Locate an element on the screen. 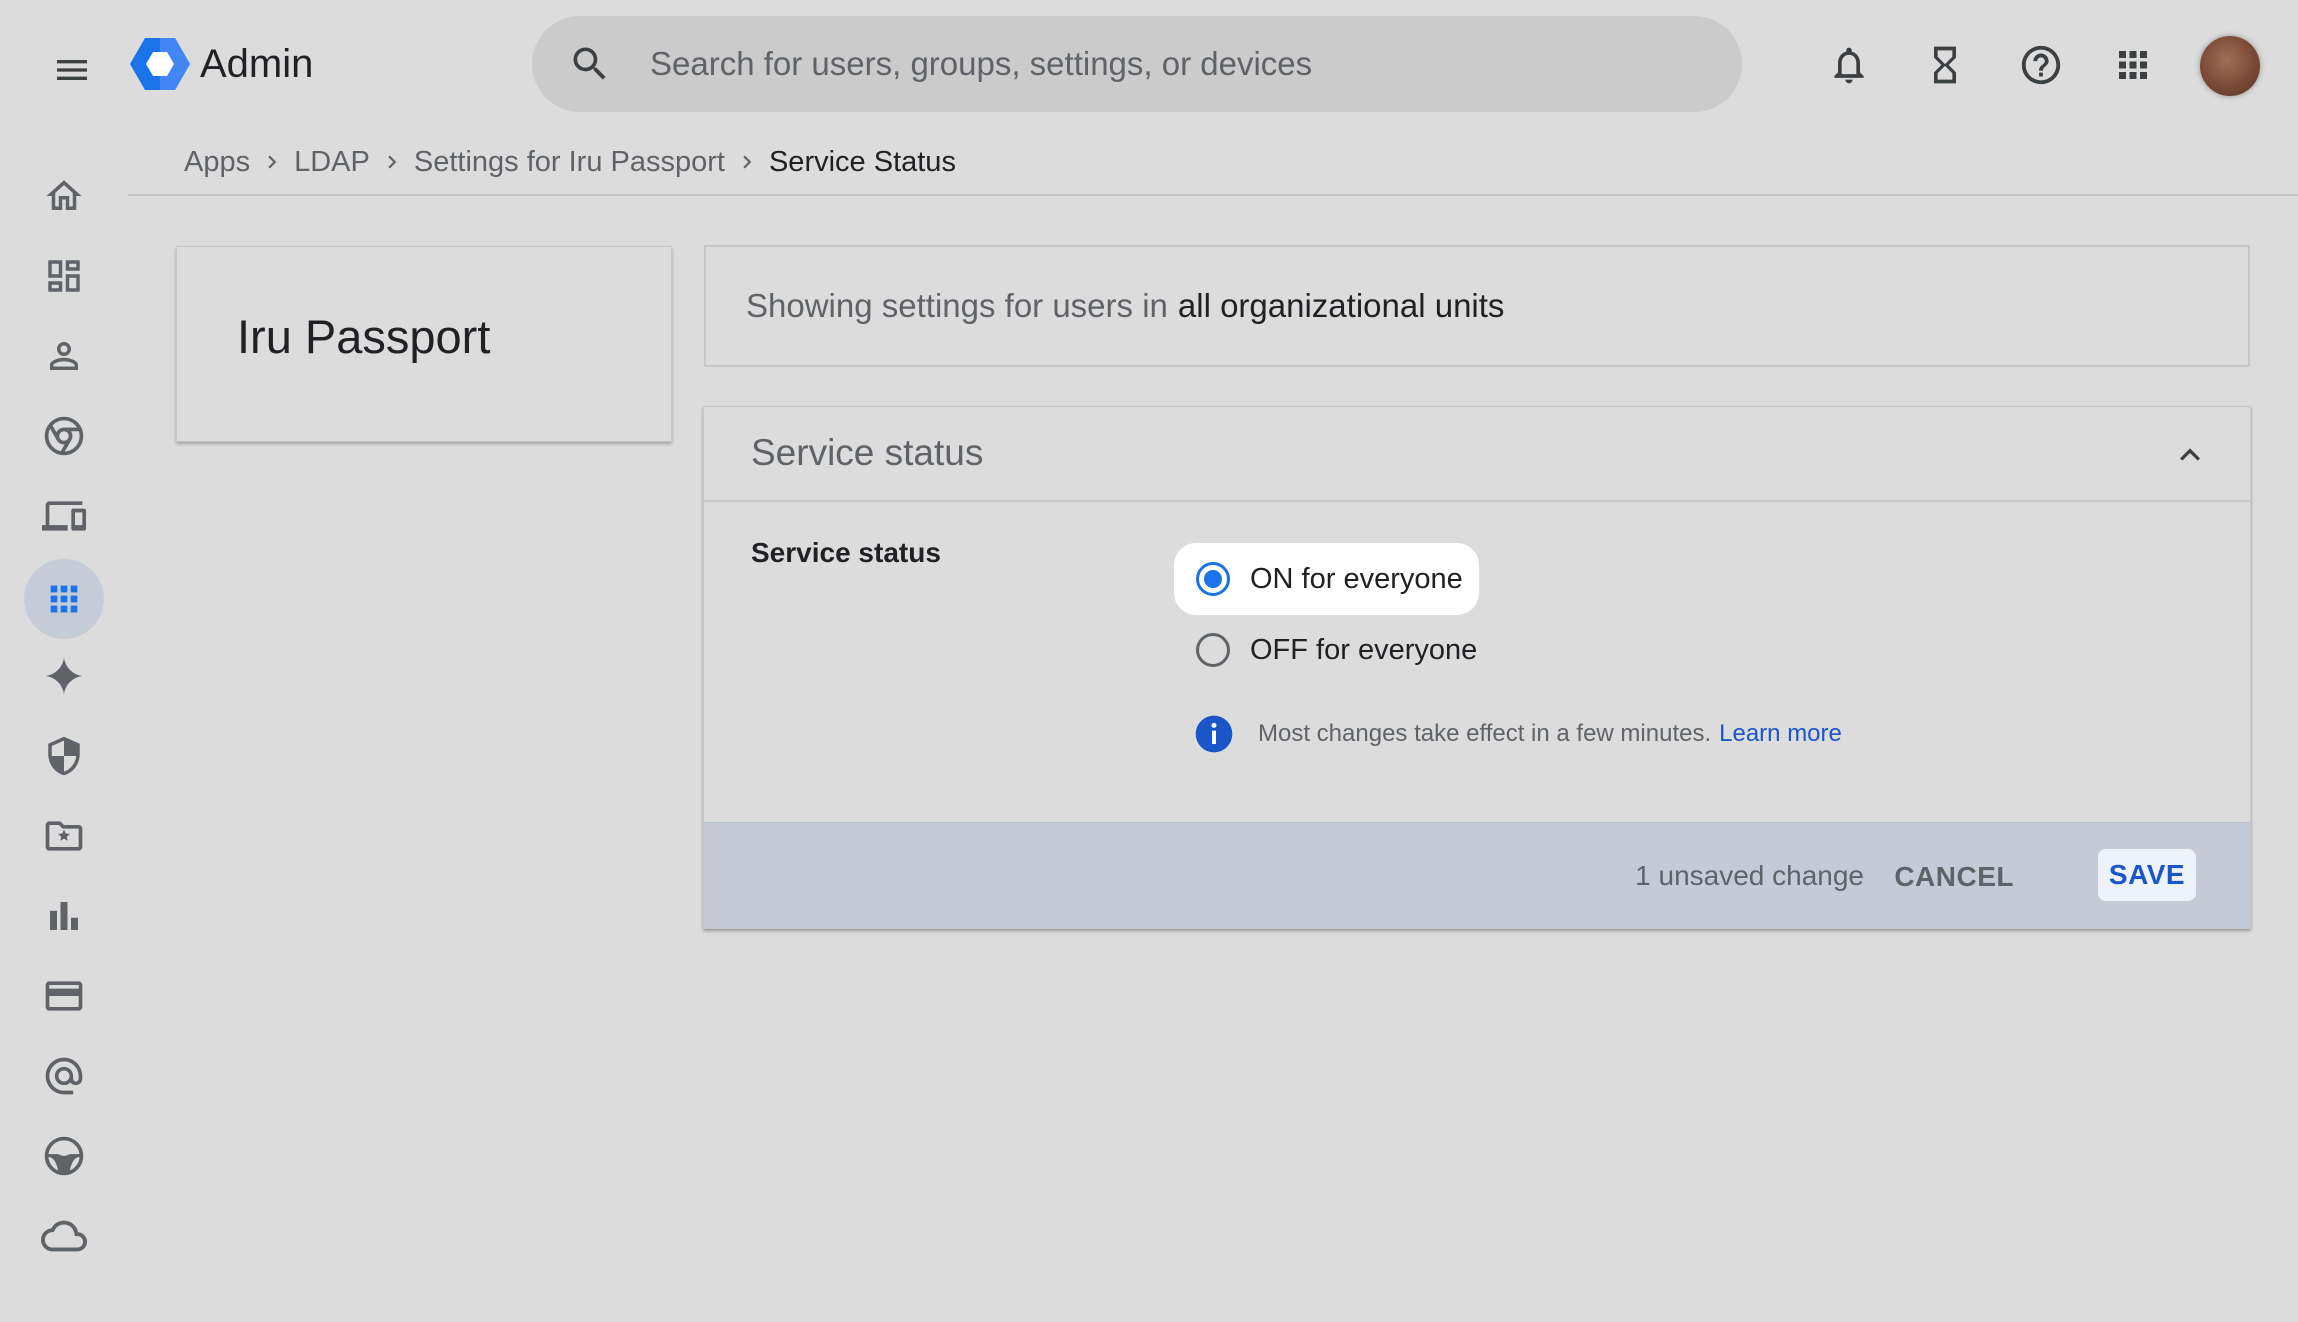 The image size is (2298, 1322). sidebar-item-storage is located at coordinates (64, 1236).